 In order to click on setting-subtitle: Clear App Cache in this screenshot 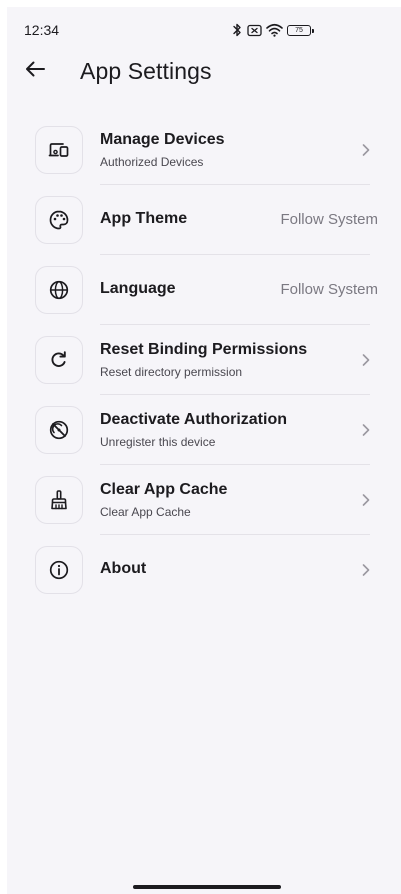, I will do `click(145, 512)`.